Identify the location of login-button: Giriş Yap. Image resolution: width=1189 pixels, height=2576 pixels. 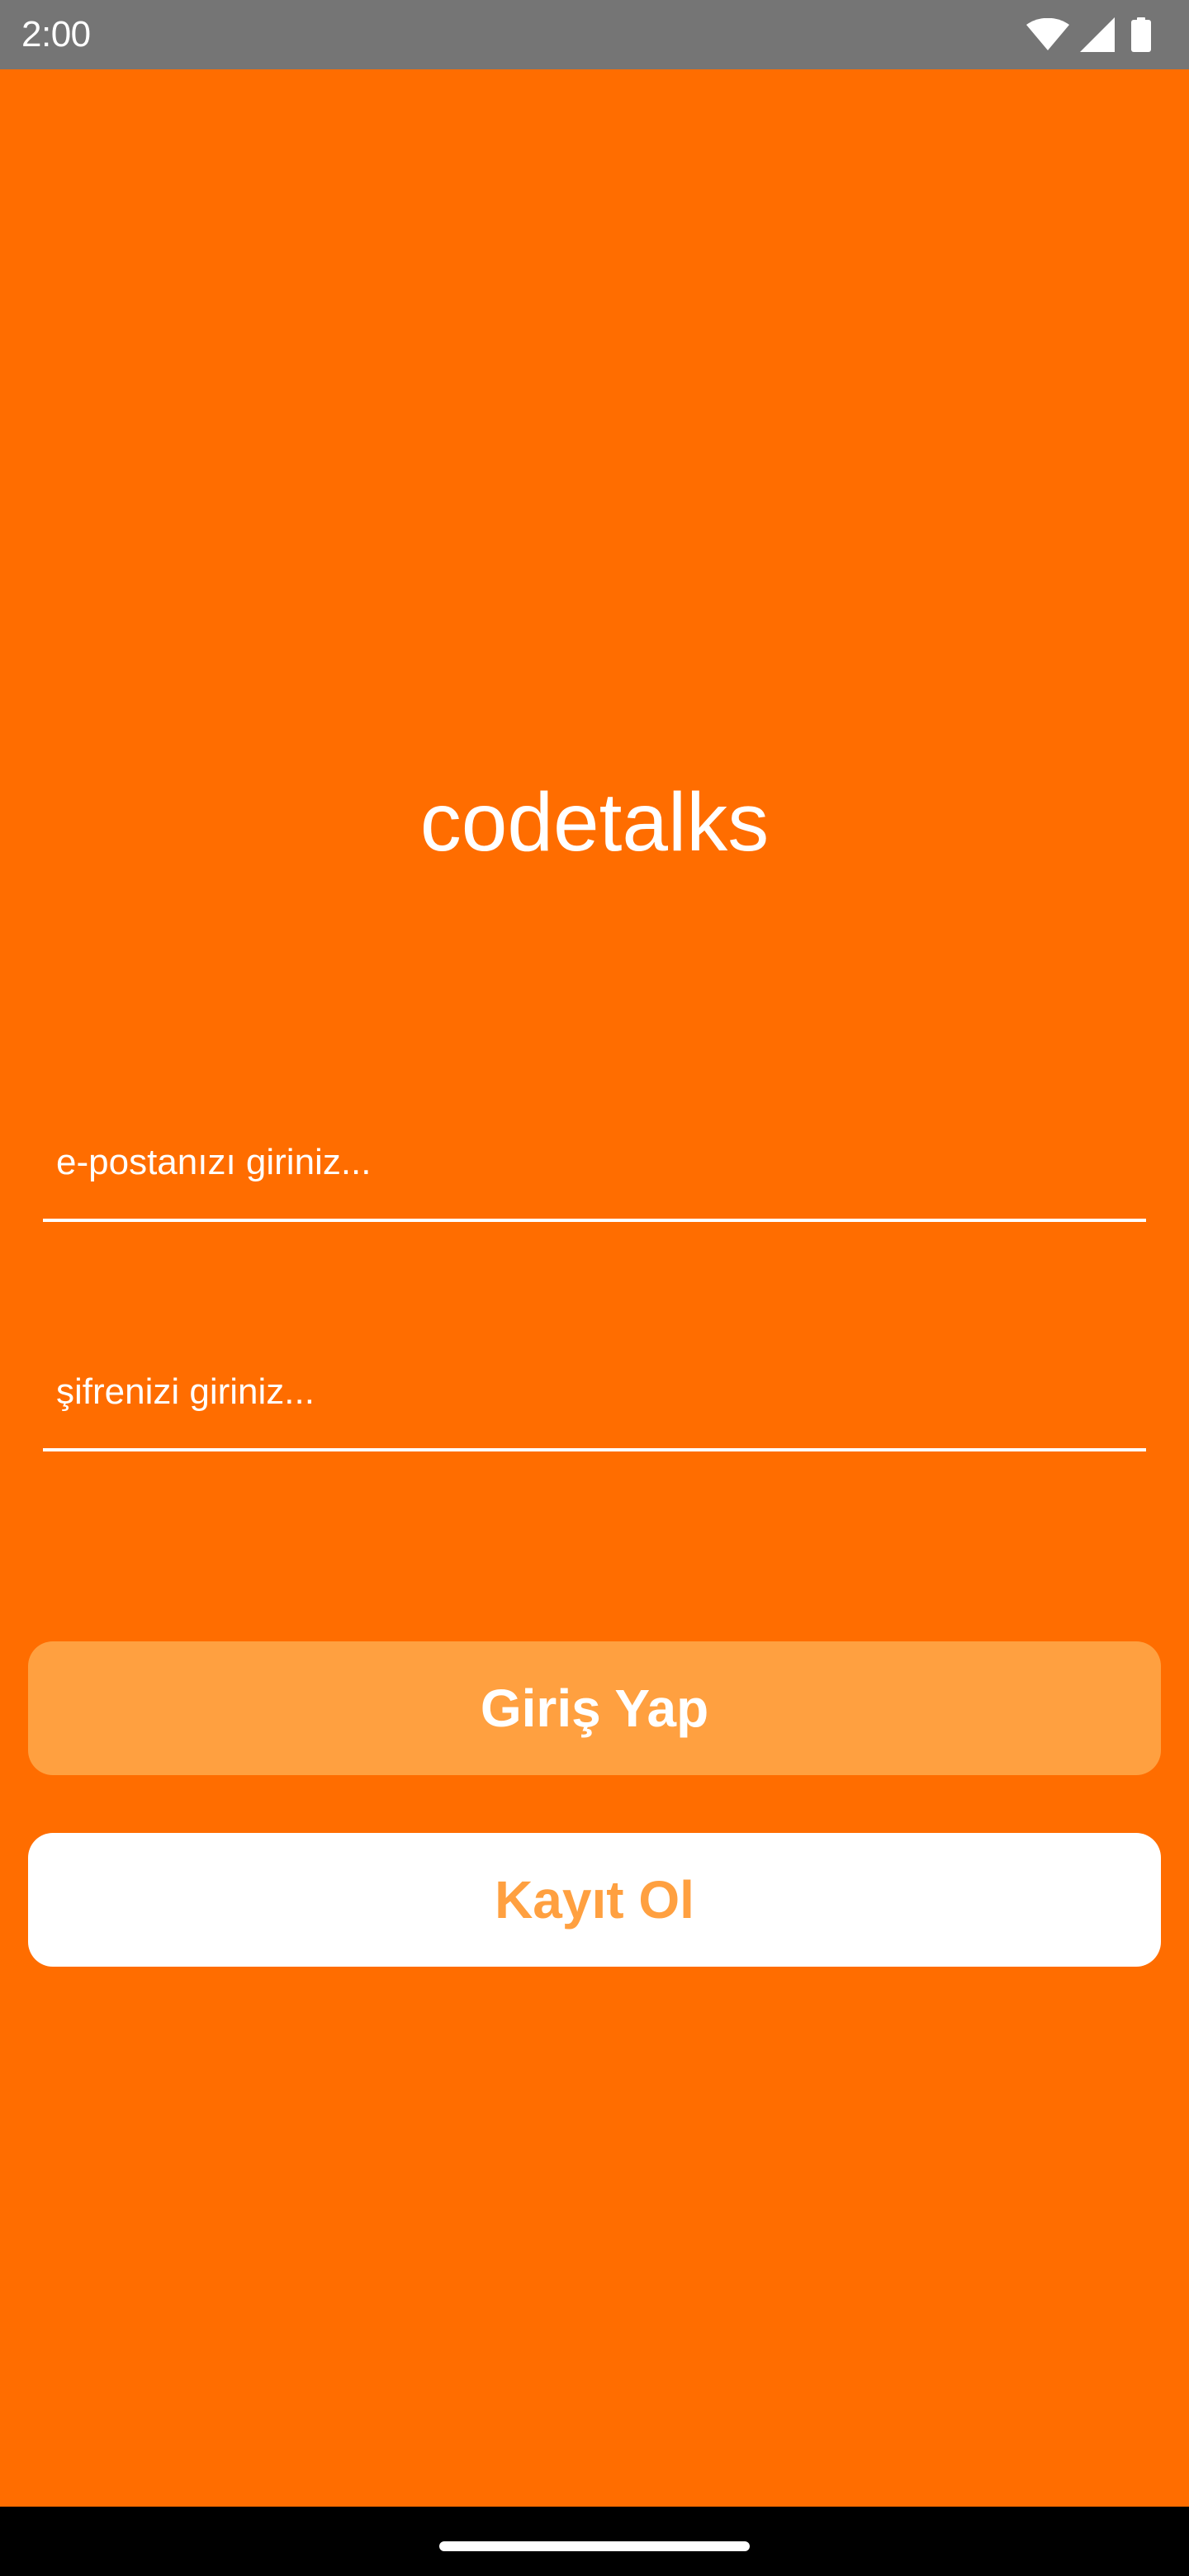
(594, 1708).